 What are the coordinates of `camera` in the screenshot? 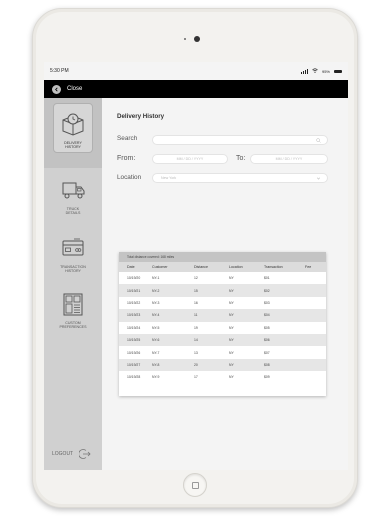 It's located at (197, 39).